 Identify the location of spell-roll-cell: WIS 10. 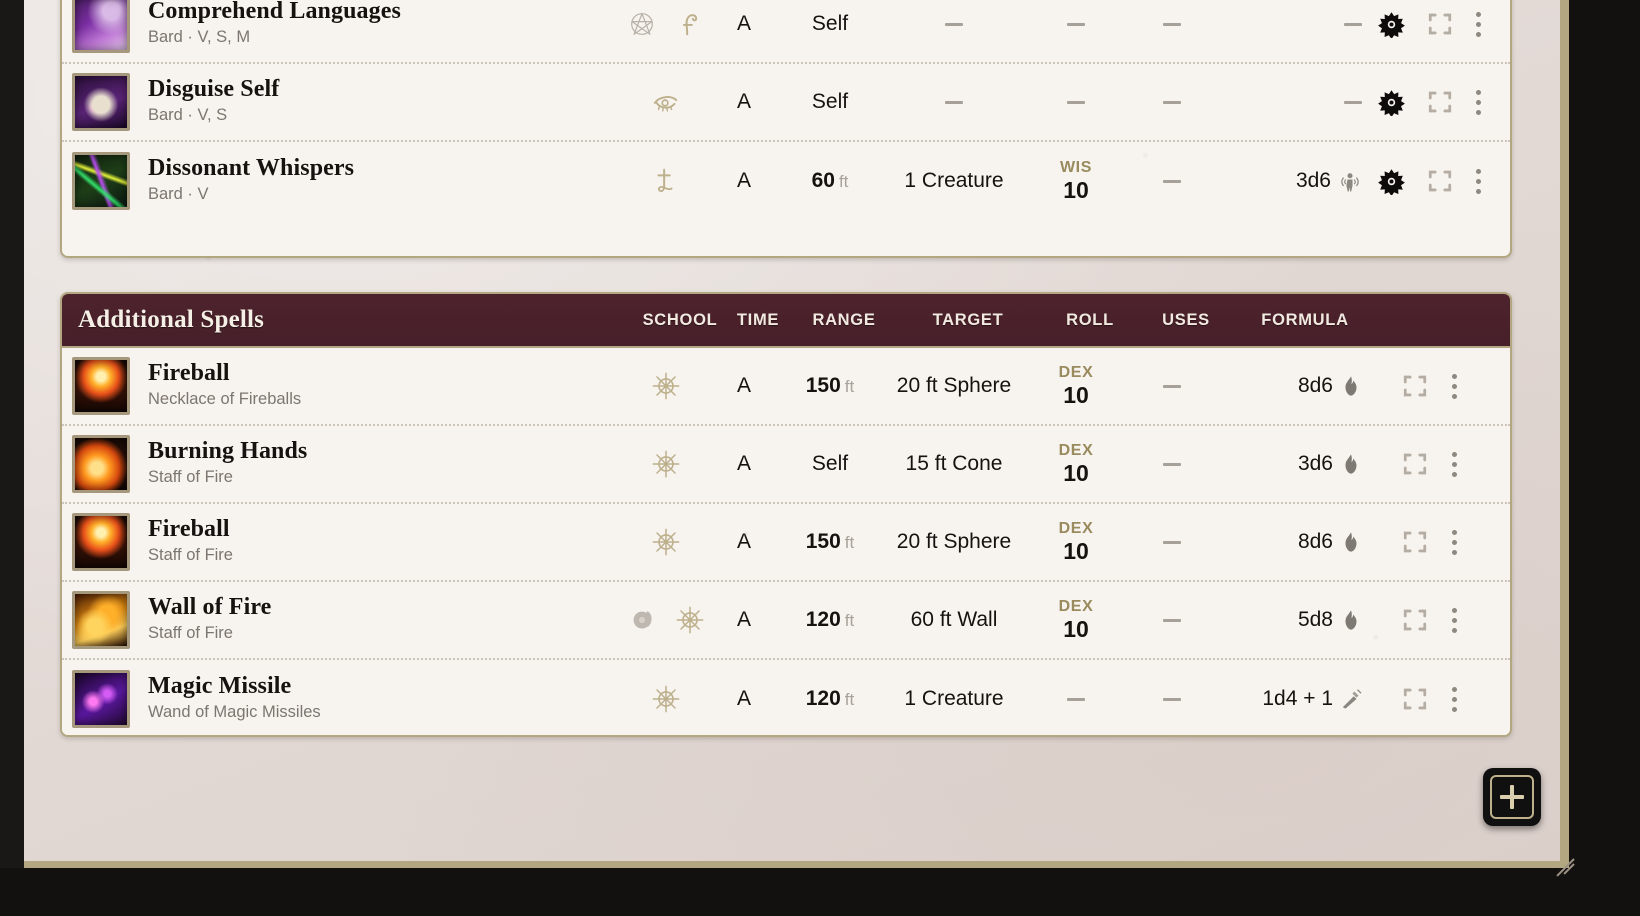
(1076, 181).